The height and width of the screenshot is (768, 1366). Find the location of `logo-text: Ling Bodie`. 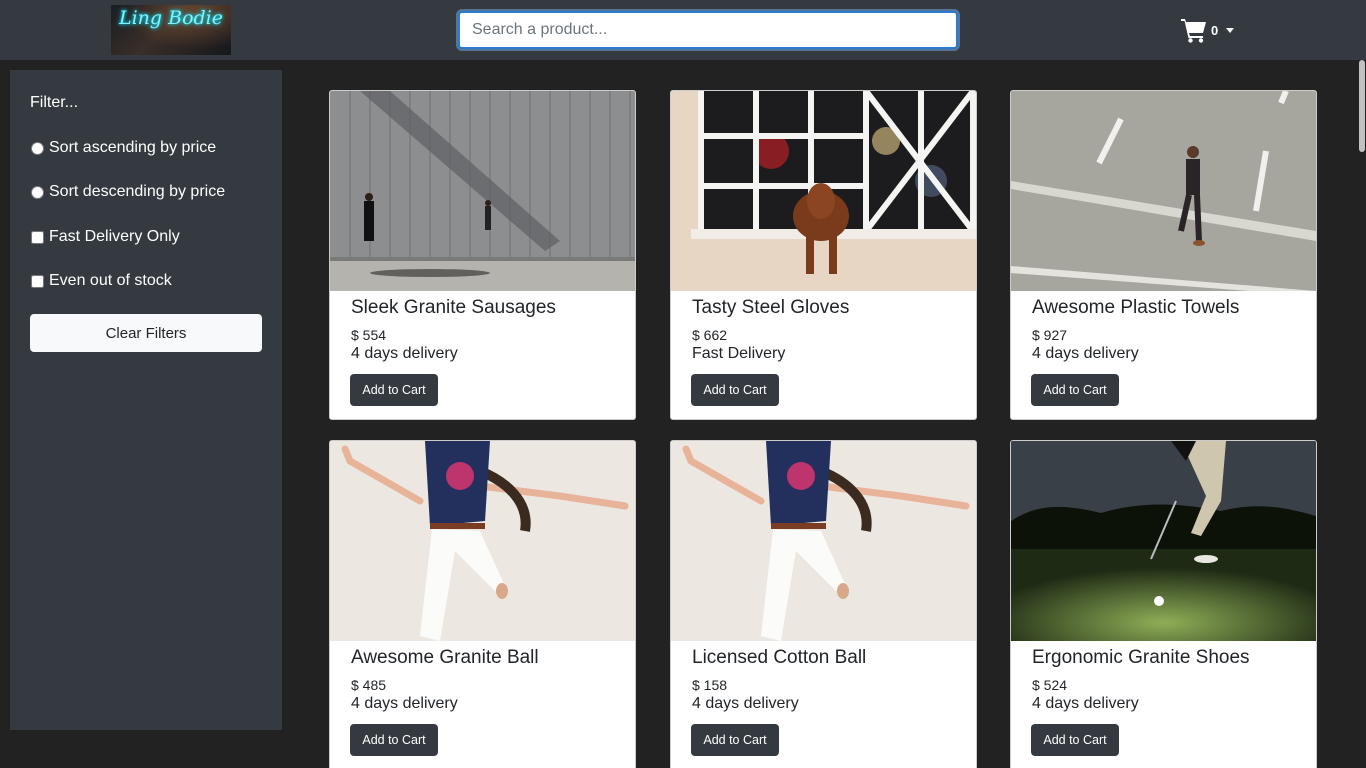

logo-text: Ling Bodie is located at coordinates (171, 18).